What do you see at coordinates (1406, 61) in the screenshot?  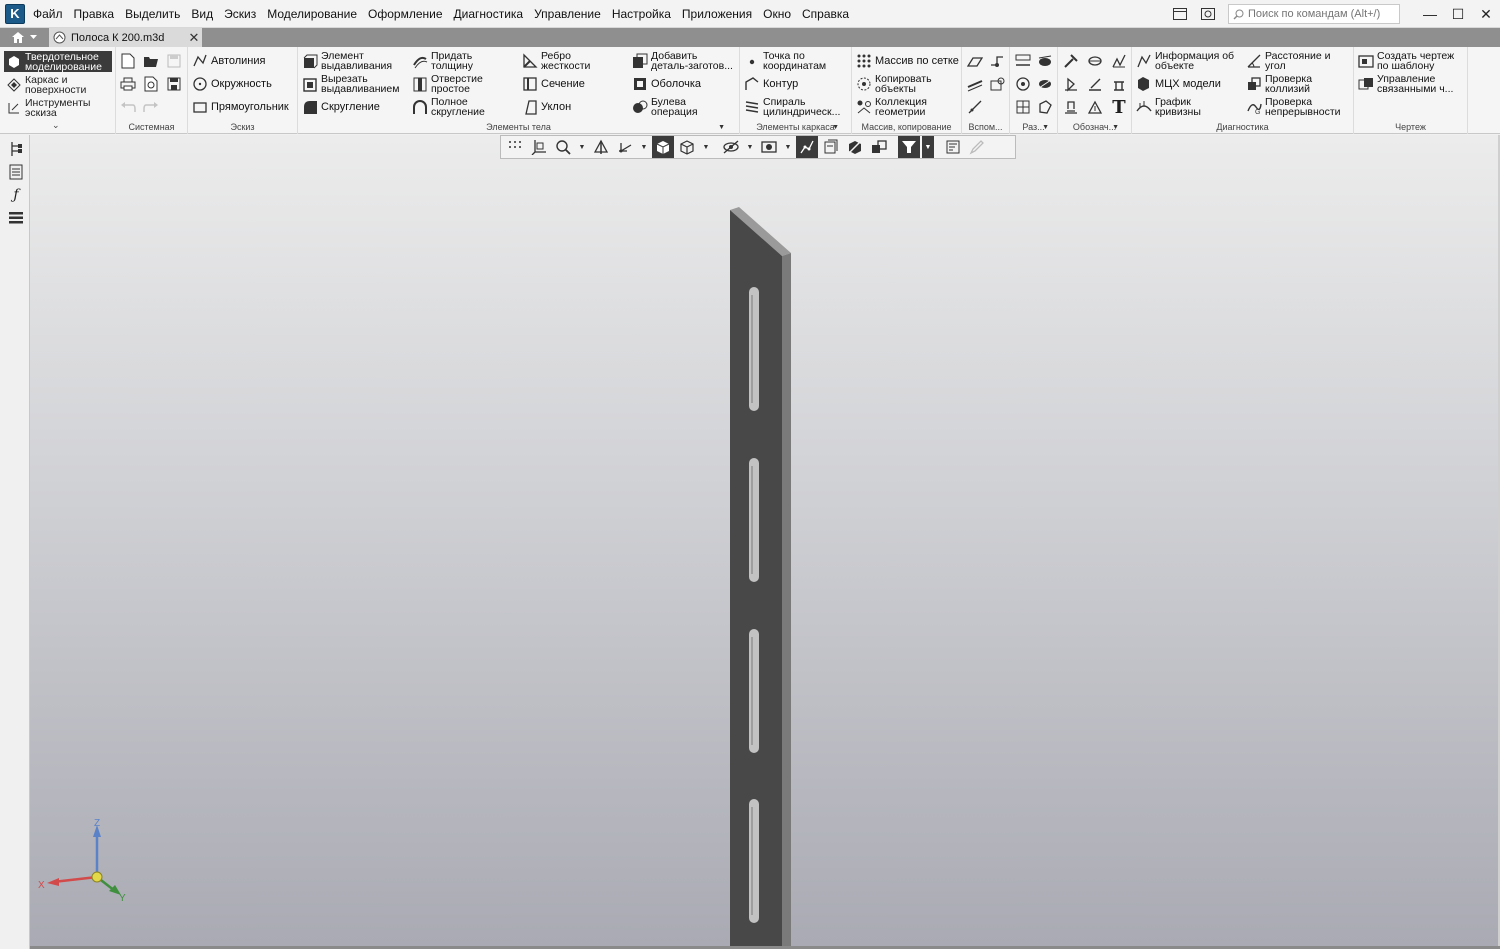 I see `create-drawing-button: Создать чертеж по шаблону` at bounding box center [1406, 61].